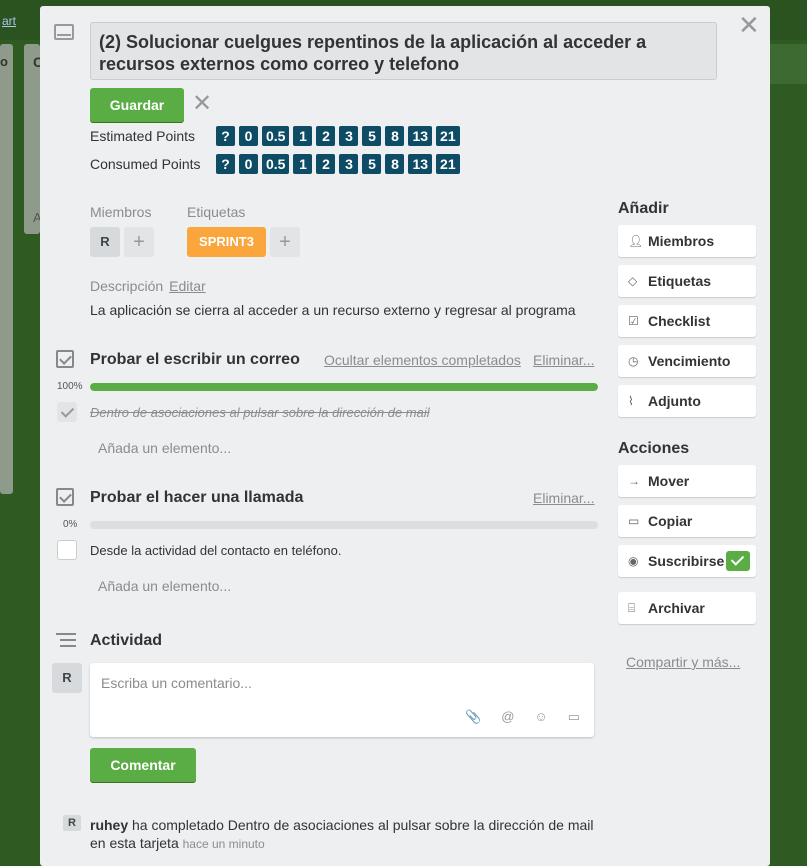 The width and height of the screenshot is (807, 866). Describe the element at coordinates (788, 64) in the screenshot. I see `board-banner` at that location.